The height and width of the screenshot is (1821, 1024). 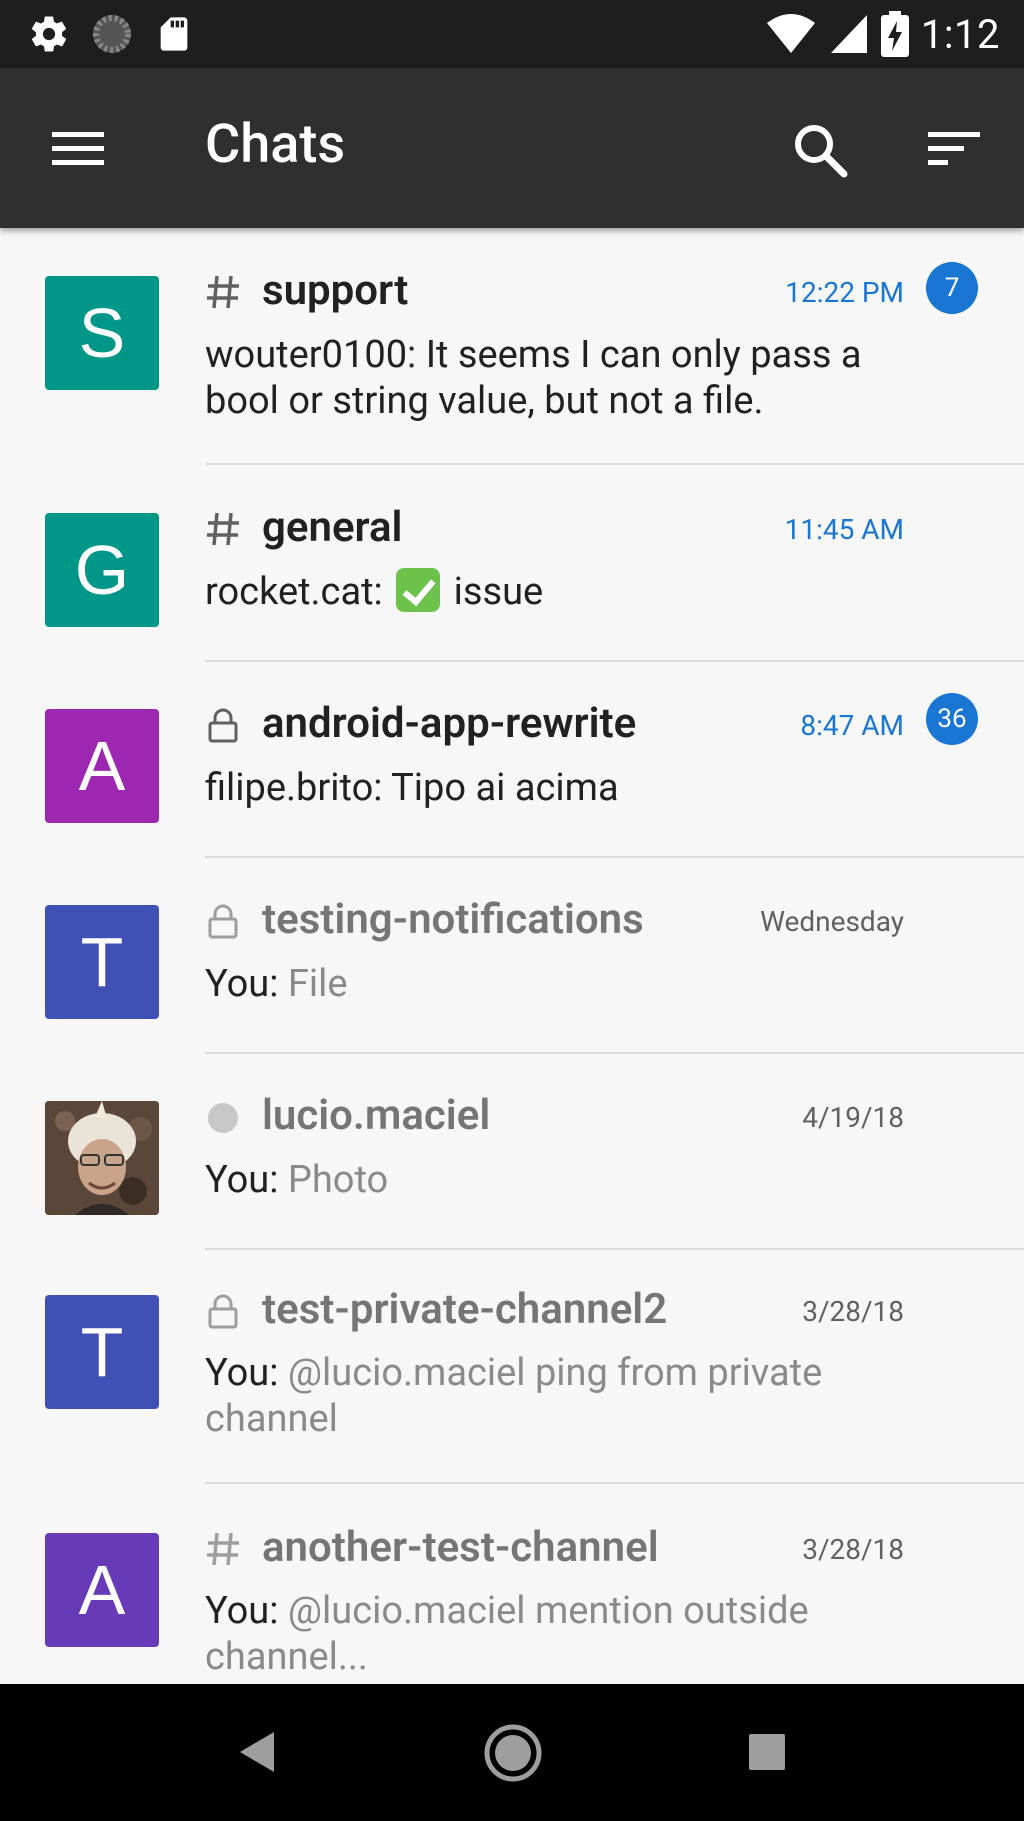 I want to click on avatar: S, so click(x=102, y=333).